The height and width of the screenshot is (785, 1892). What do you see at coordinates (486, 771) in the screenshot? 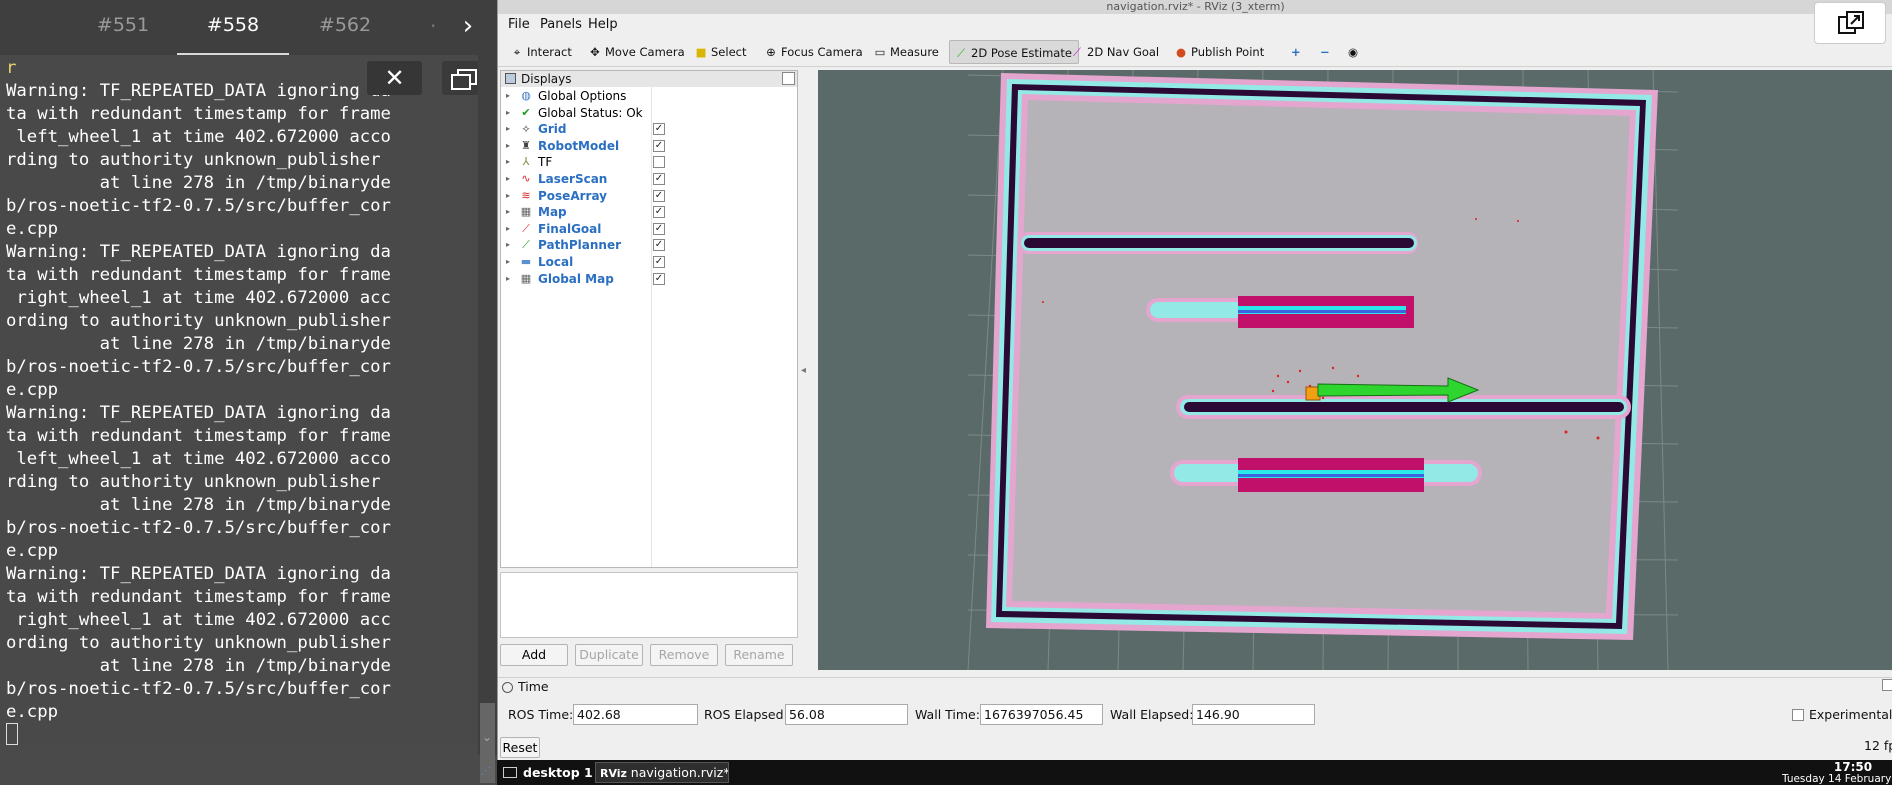
I see `resize-grip-icon: ⋰` at bounding box center [486, 771].